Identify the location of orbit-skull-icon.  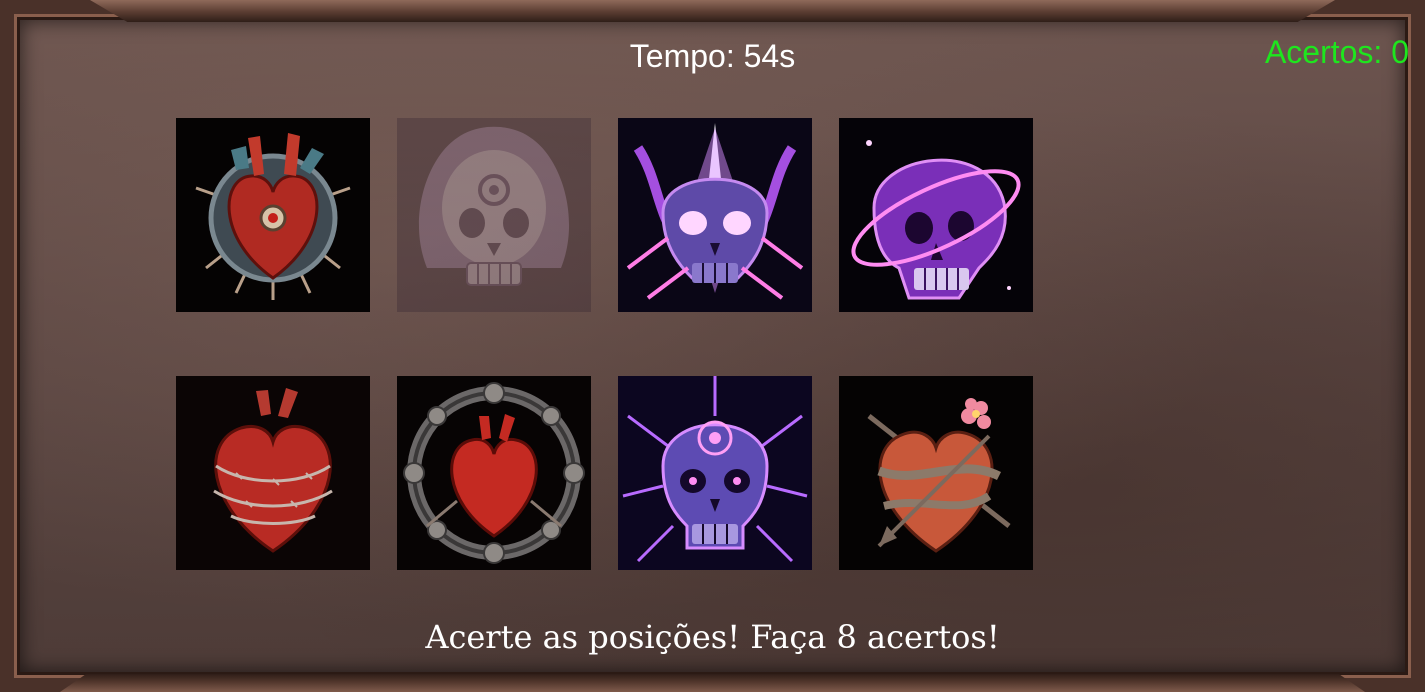
(936, 215).